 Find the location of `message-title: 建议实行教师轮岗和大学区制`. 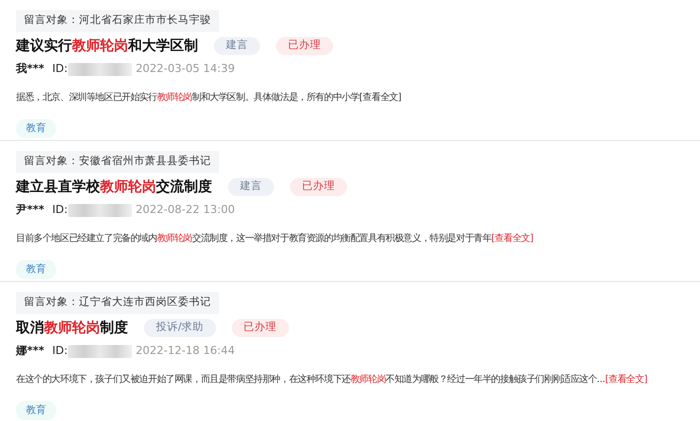

message-title: 建议实行教师轮岗和大学区制 is located at coordinates (107, 46).